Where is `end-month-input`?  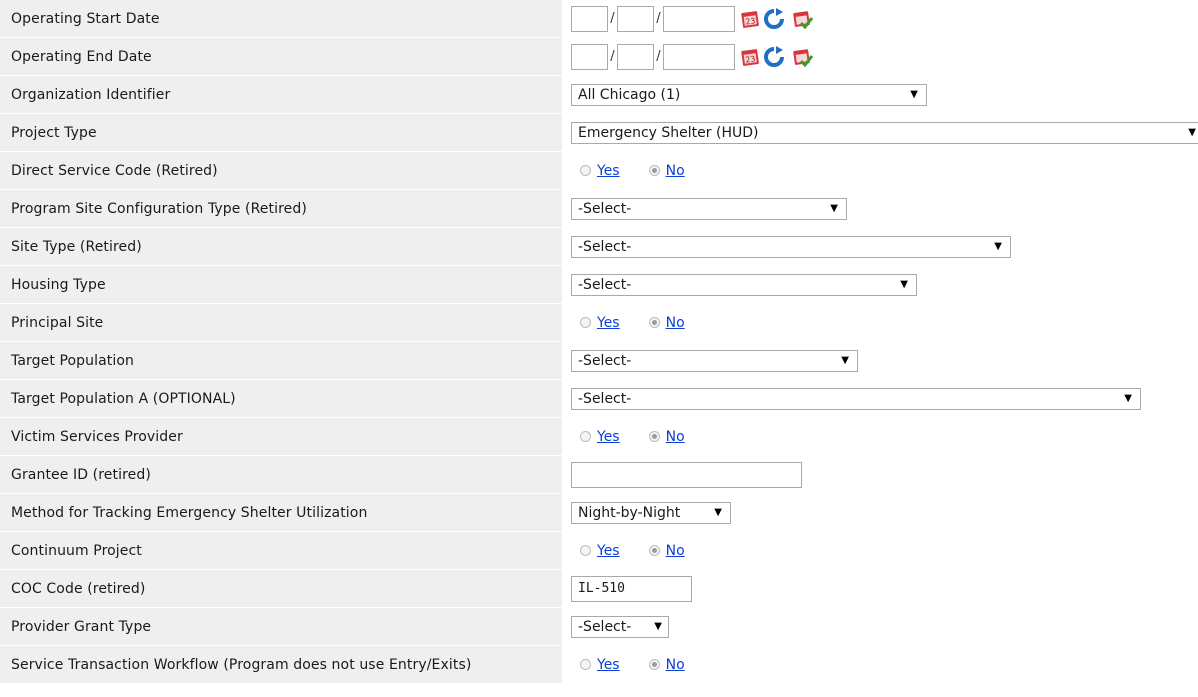 end-month-input is located at coordinates (589, 56).